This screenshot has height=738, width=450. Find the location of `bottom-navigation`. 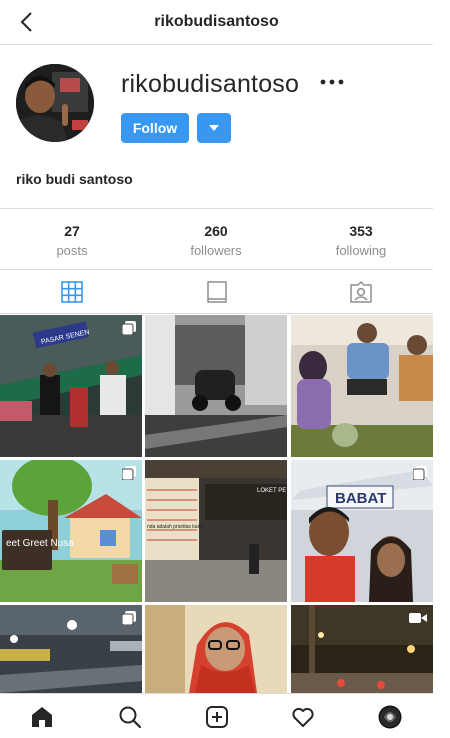

bottom-navigation is located at coordinates (216, 715).